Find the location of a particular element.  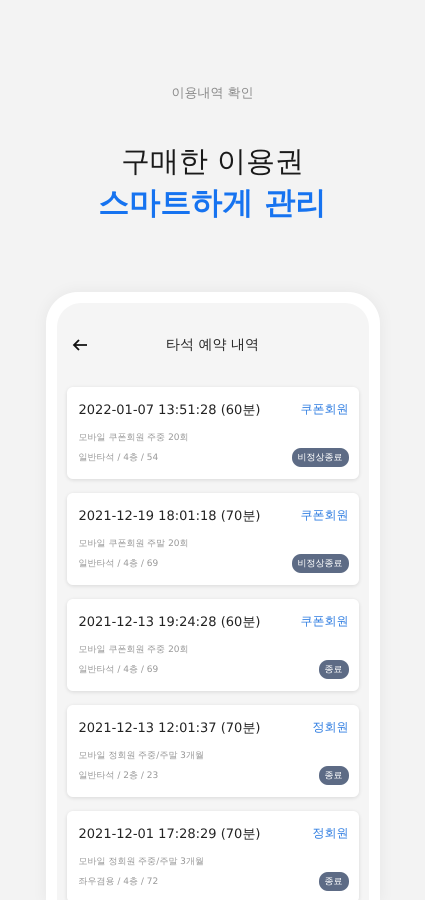

reservation-card: 2021-12-13 12:01:37 (70분) 정회원 모바일 정회원 주중/주말 3개월 일반타석 / 2층 / 23 종료 is located at coordinates (212, 750).